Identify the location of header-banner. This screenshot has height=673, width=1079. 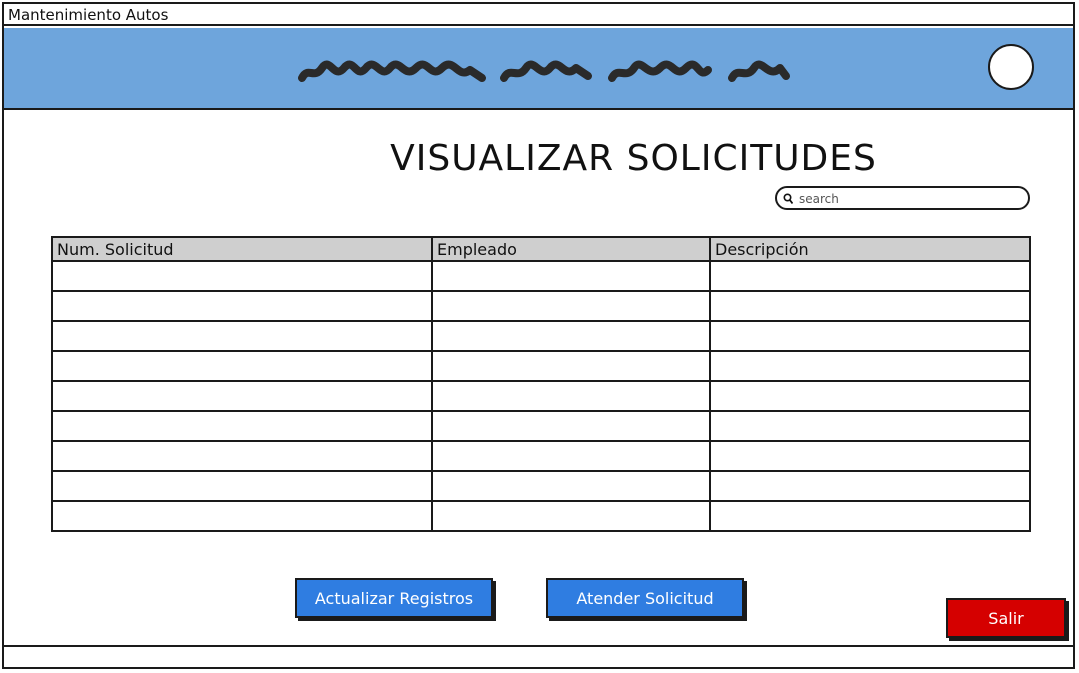
(538, 69).